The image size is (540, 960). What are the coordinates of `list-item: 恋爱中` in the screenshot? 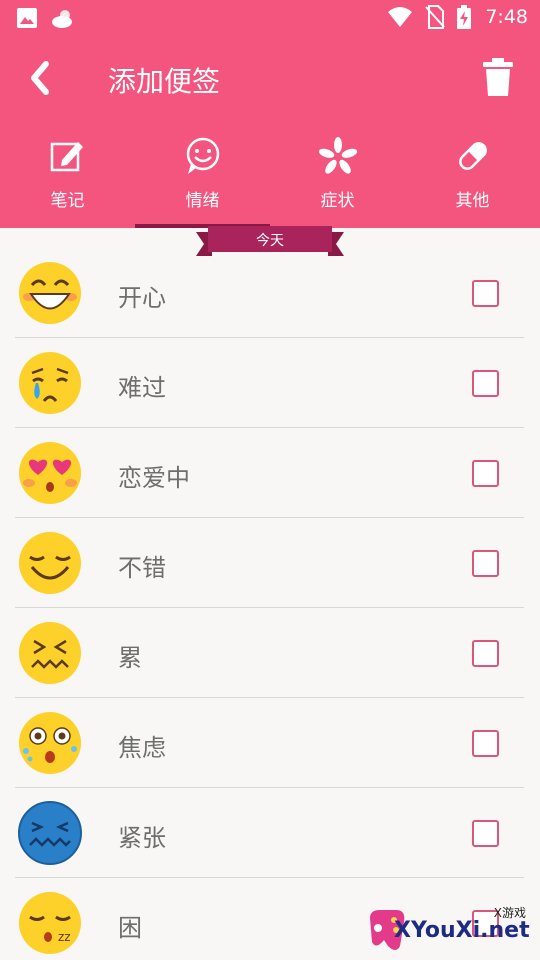 It's located at (270, 473).